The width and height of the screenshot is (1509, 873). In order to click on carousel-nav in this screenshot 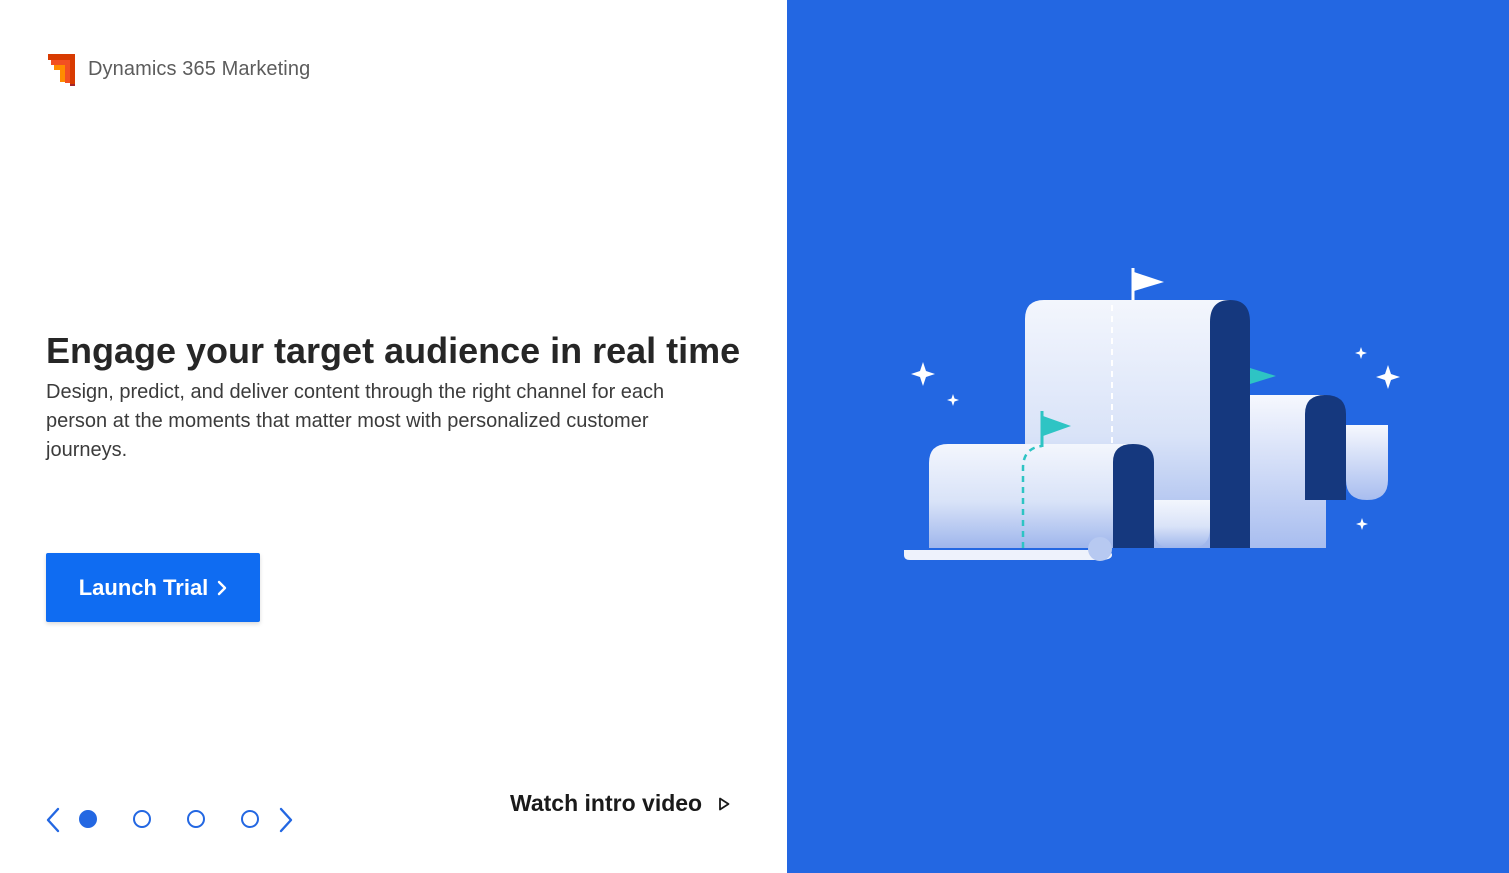, I will do `click(175, 819)`.